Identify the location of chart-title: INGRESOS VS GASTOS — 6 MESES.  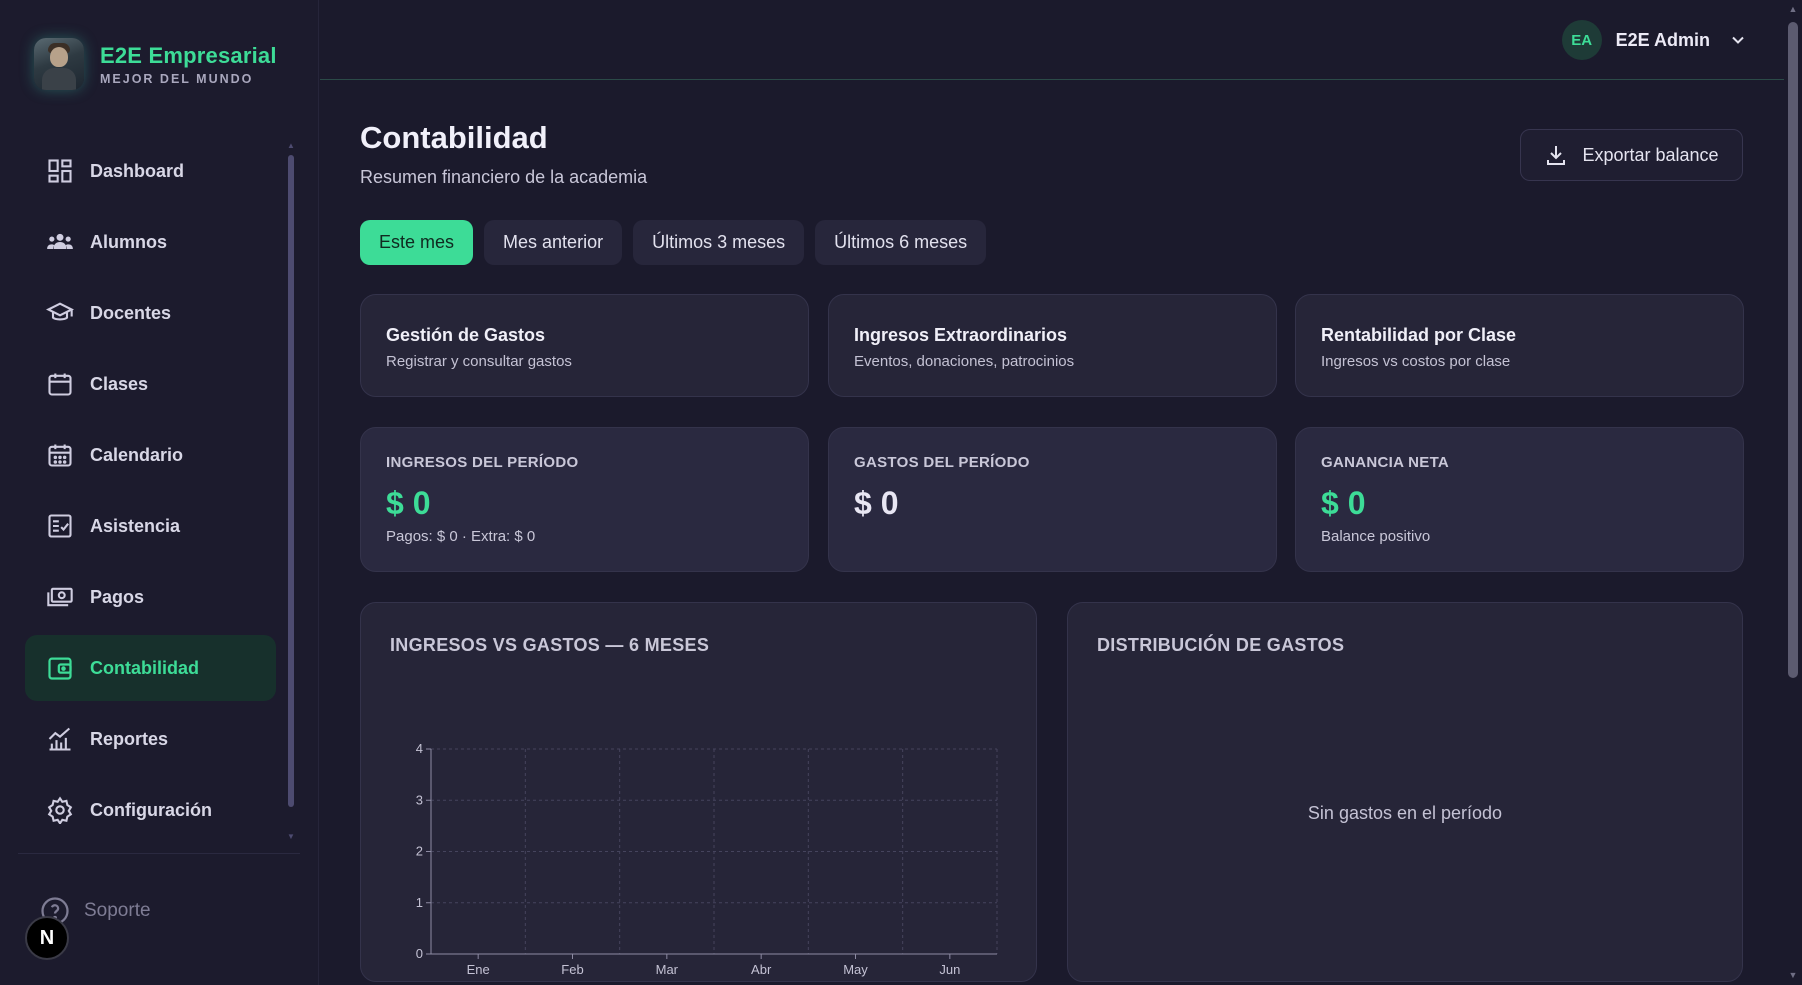
(550, 645).